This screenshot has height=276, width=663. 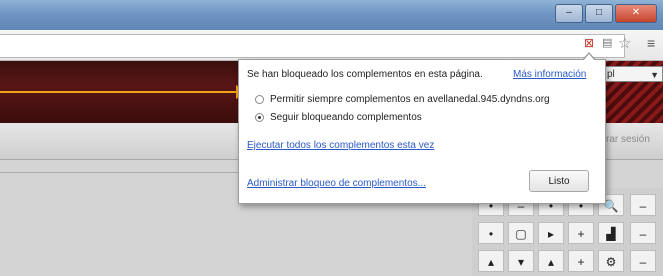 I want to click on keep-blocking-label: Seguir bloqueando complementos, so click(x=346, y=117).